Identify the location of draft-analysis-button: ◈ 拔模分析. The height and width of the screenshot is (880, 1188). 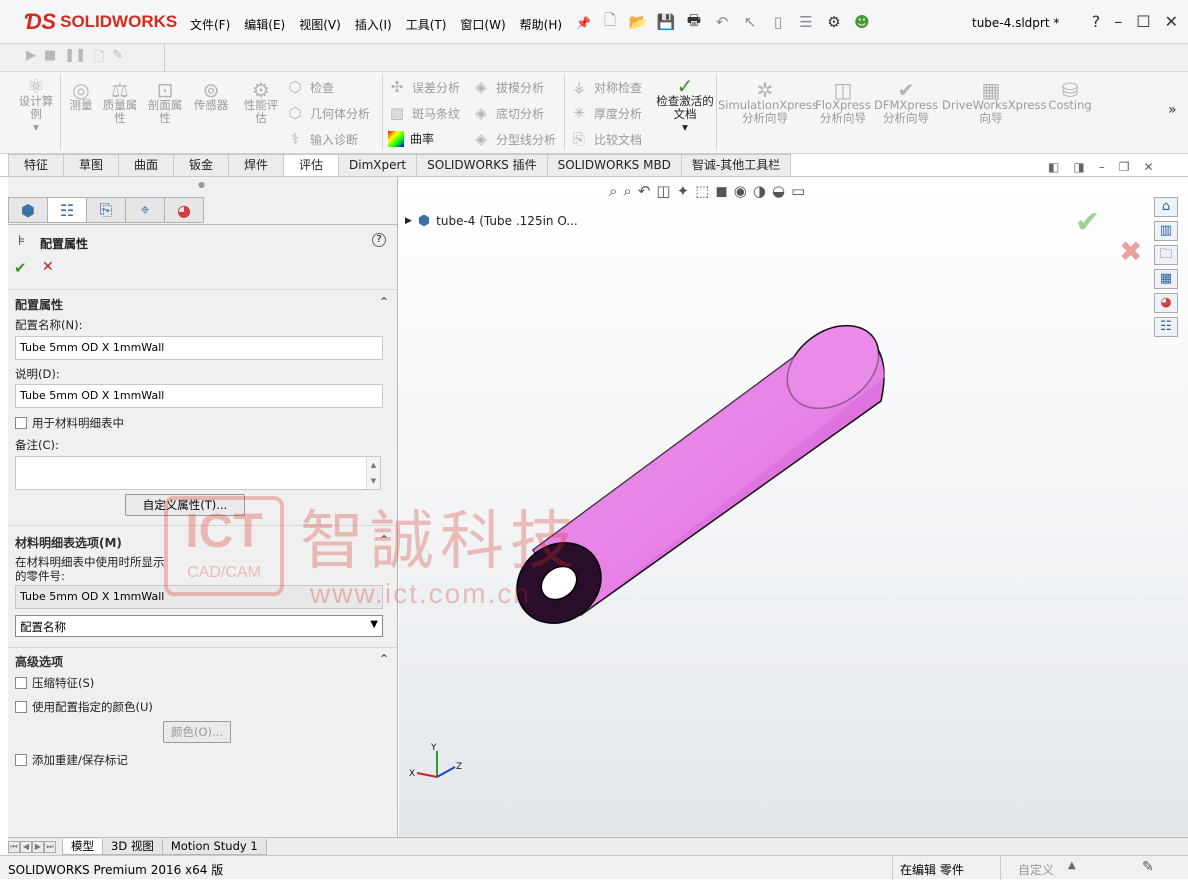
(508, 87).